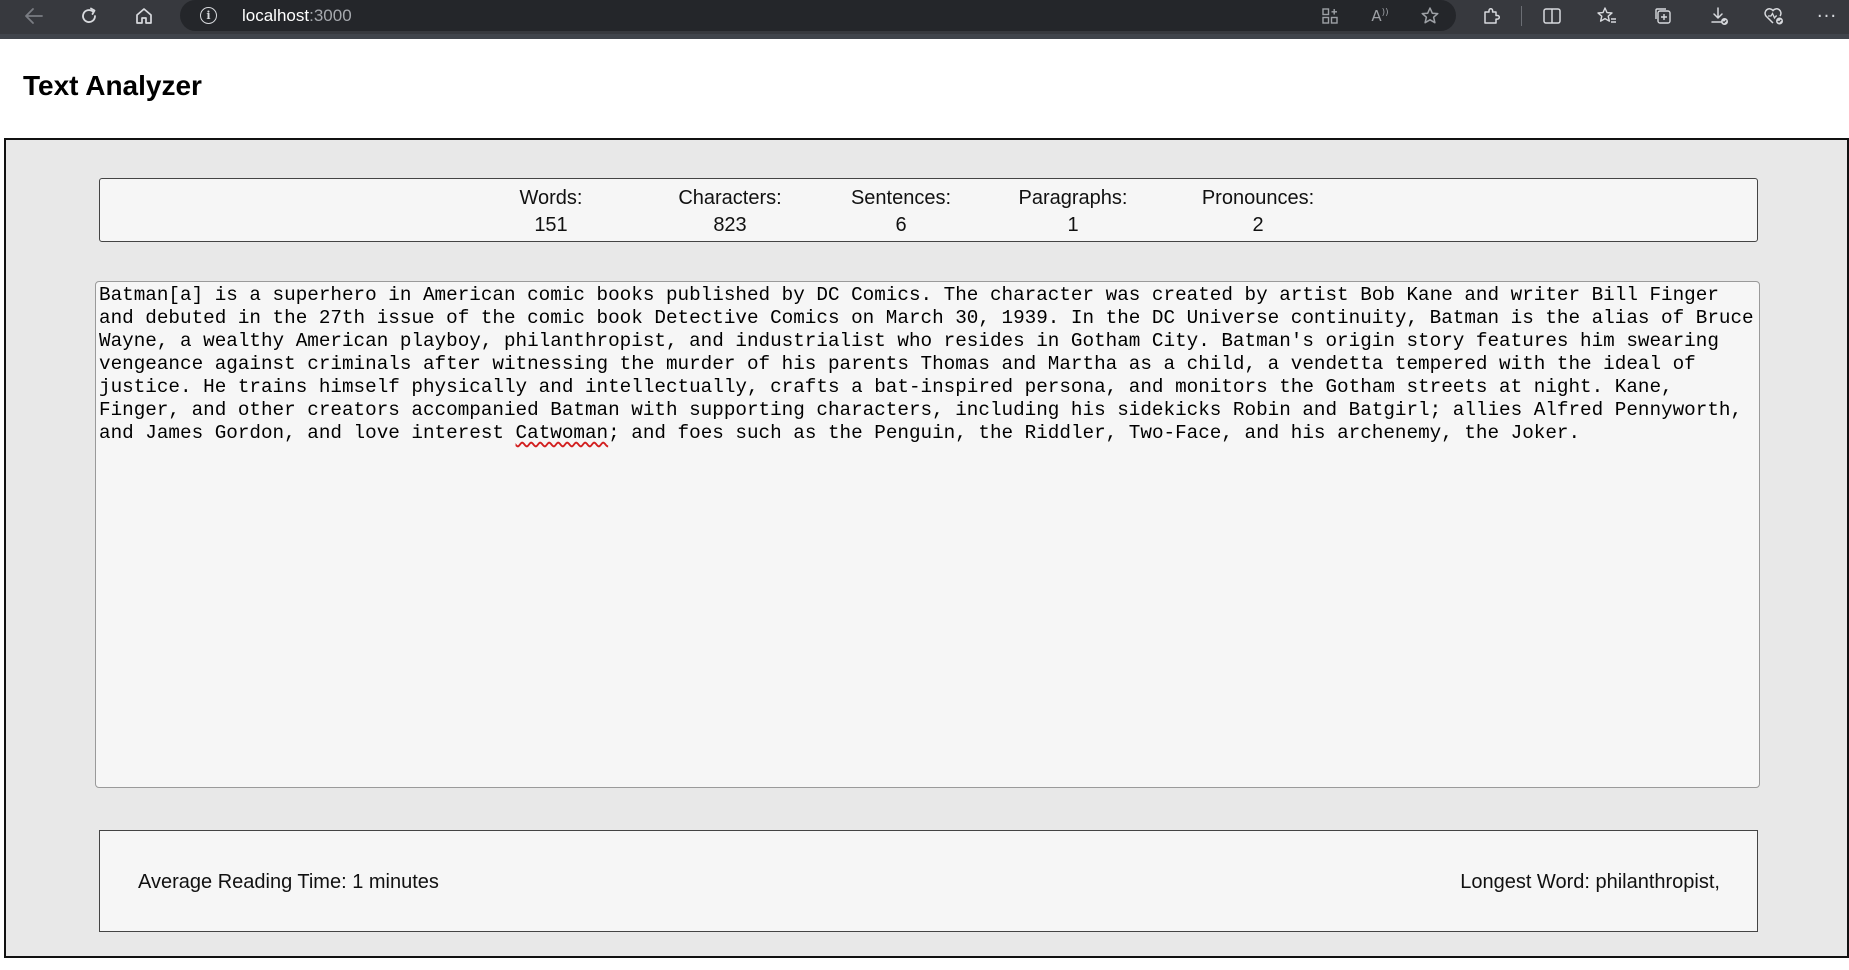  I want to click on stat-words: Words: 151, so click(551, 212).